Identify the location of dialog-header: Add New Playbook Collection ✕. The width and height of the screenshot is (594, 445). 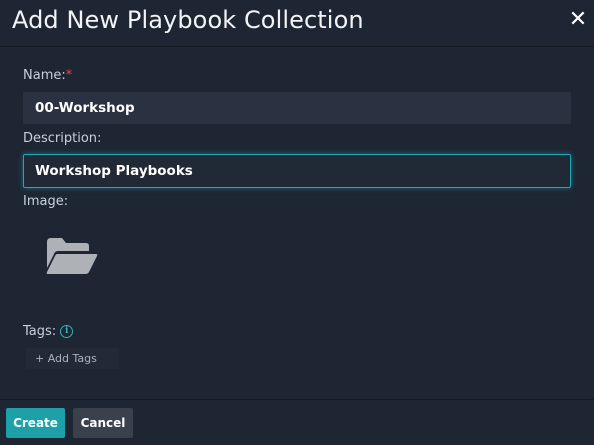
(297, 23).